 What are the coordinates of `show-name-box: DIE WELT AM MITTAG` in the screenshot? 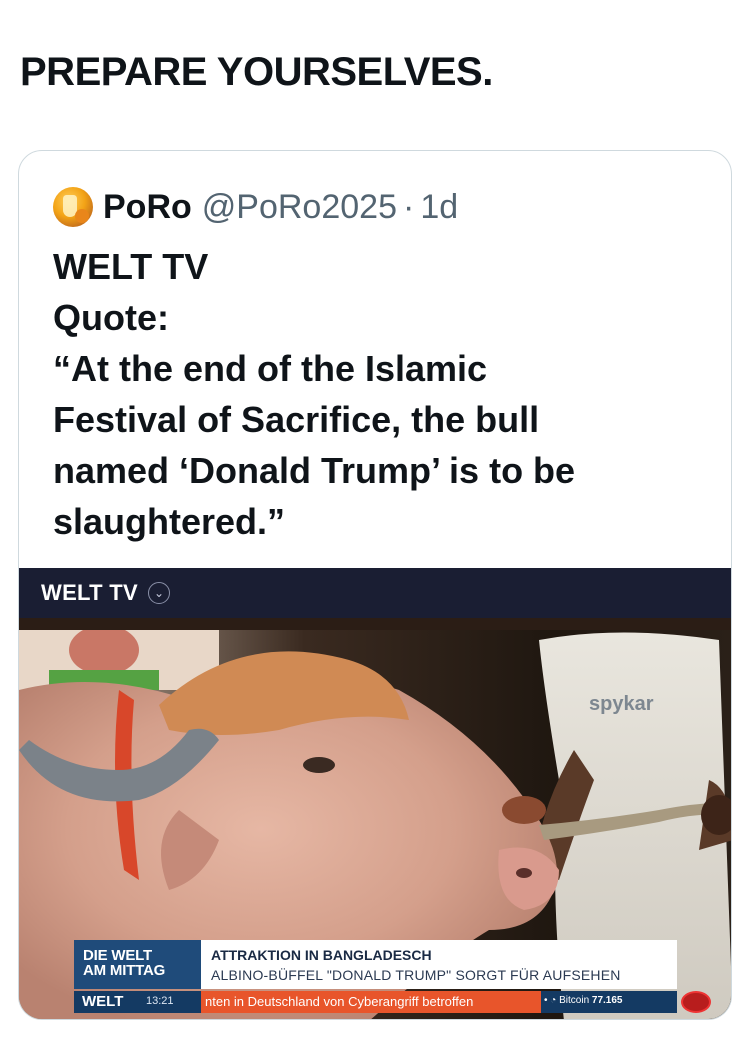 It's located at (137, 964).